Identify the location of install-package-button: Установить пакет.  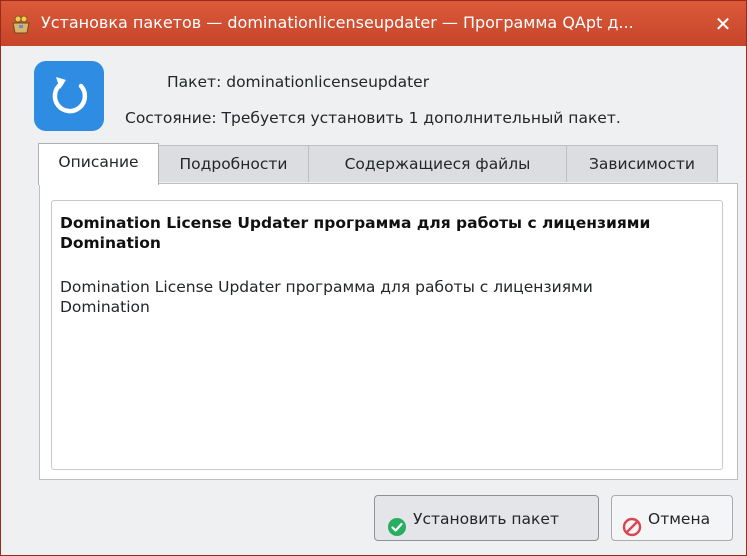
(486, 518).